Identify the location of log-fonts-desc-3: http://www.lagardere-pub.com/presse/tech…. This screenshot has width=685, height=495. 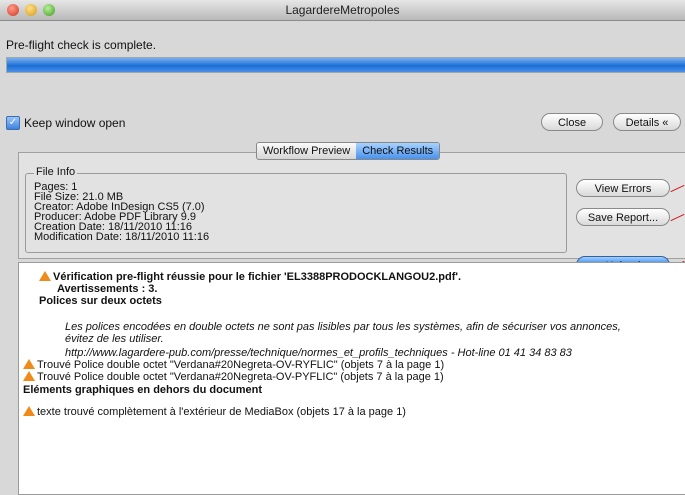
(318, 353).